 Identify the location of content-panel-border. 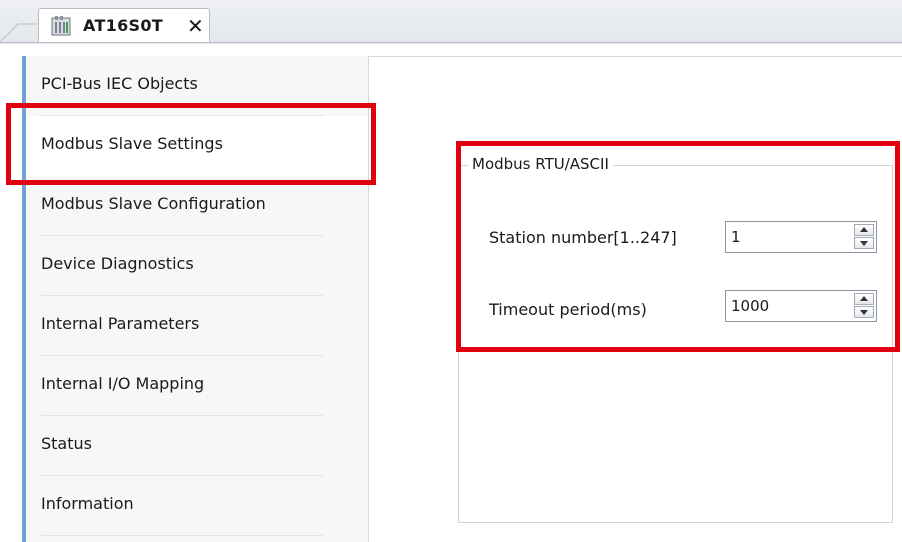
(635, 56).